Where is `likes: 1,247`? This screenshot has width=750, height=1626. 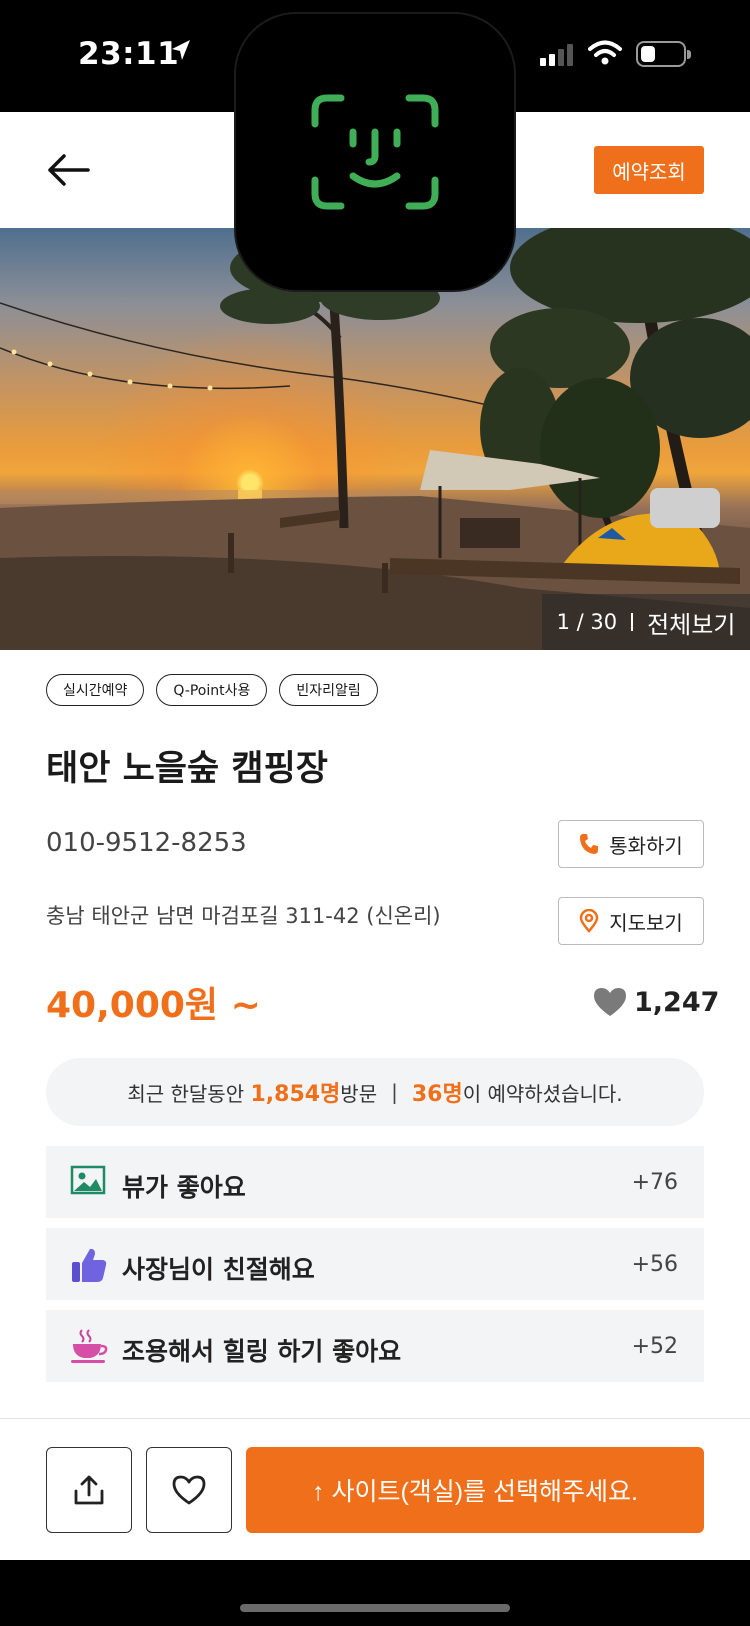 likes: 1,247 is located at coordinates (655, 1002).